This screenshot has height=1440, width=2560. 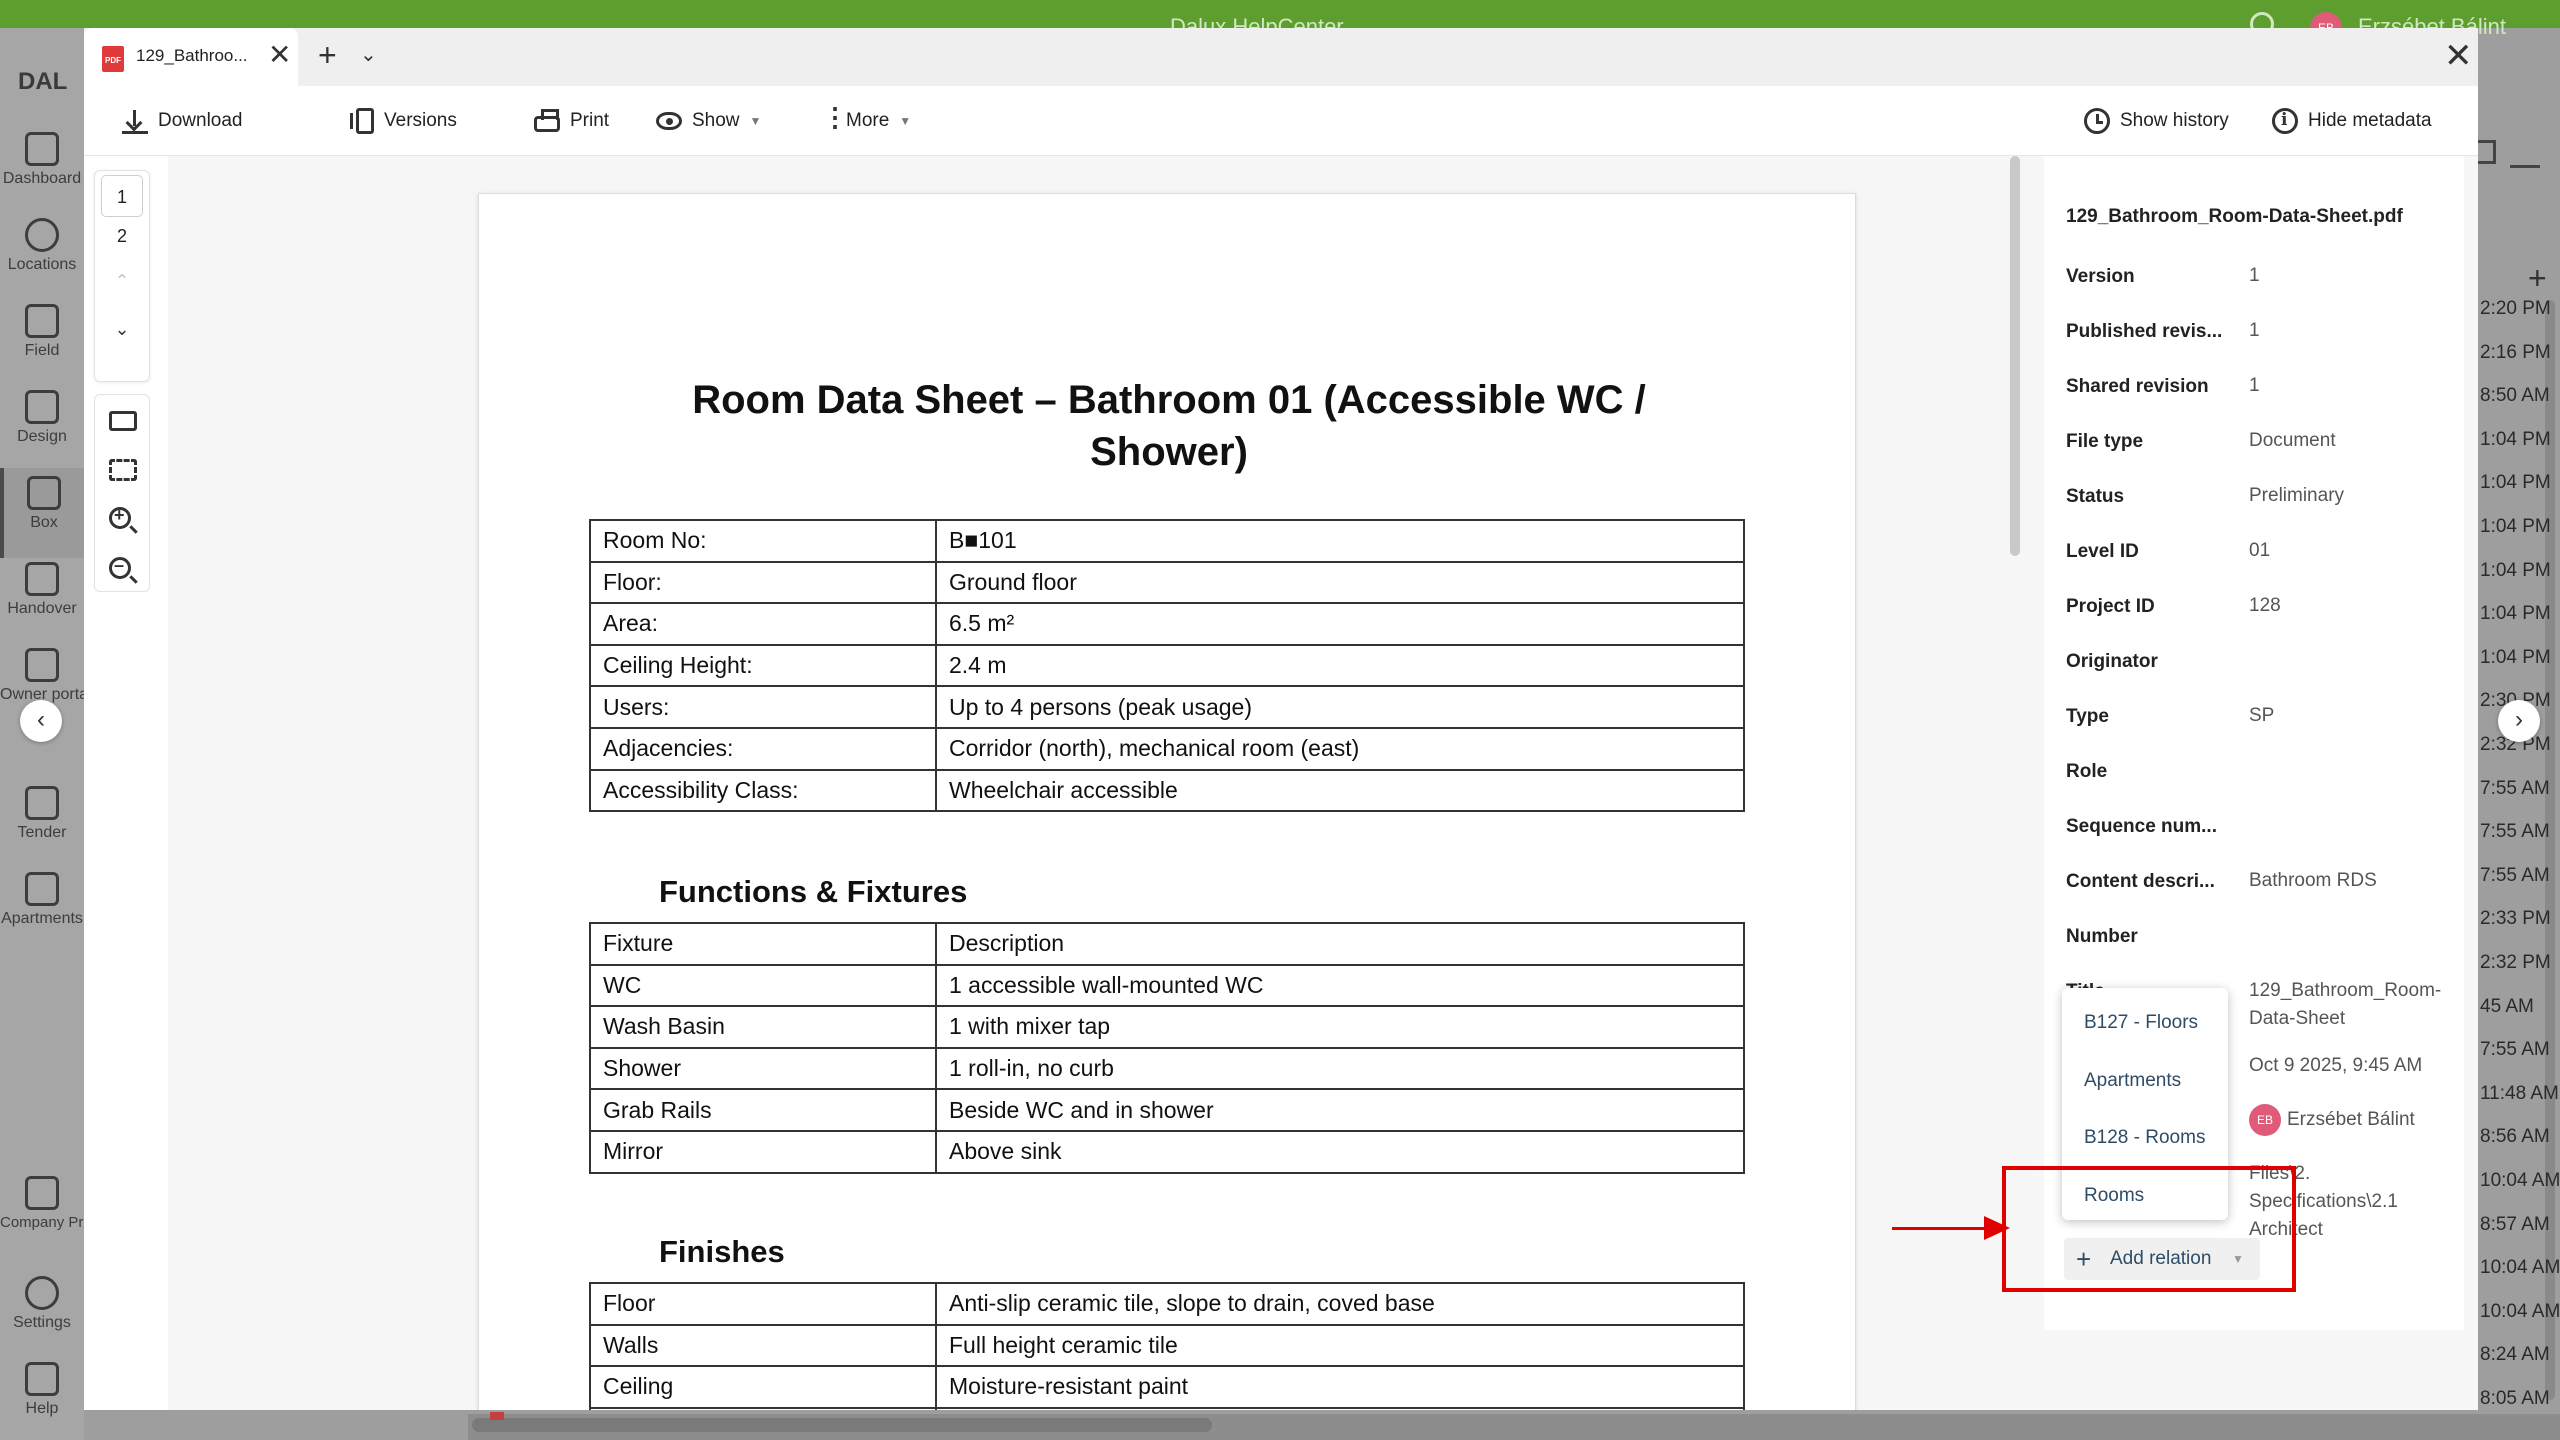 What do you see at coordinates (42, 264) in the screenshot?
I see `sidebar-item-label: Locations` at bounding box center [42, 264].